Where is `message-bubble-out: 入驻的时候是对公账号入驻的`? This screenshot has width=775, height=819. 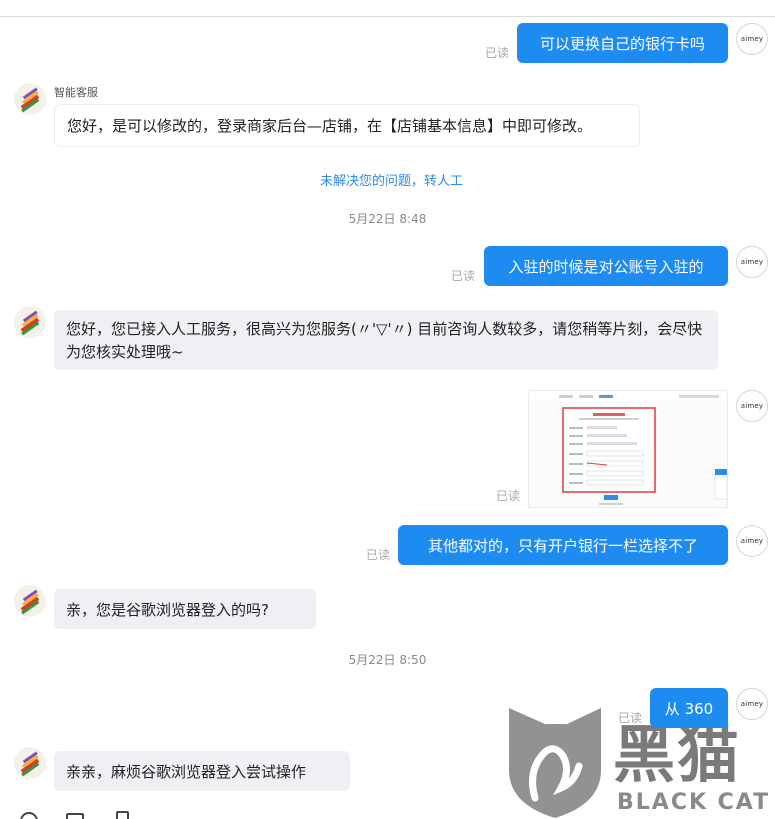
message-bubble-out: 入驻的时候是对公账号入驻的 is located at coordinates (606, 266).